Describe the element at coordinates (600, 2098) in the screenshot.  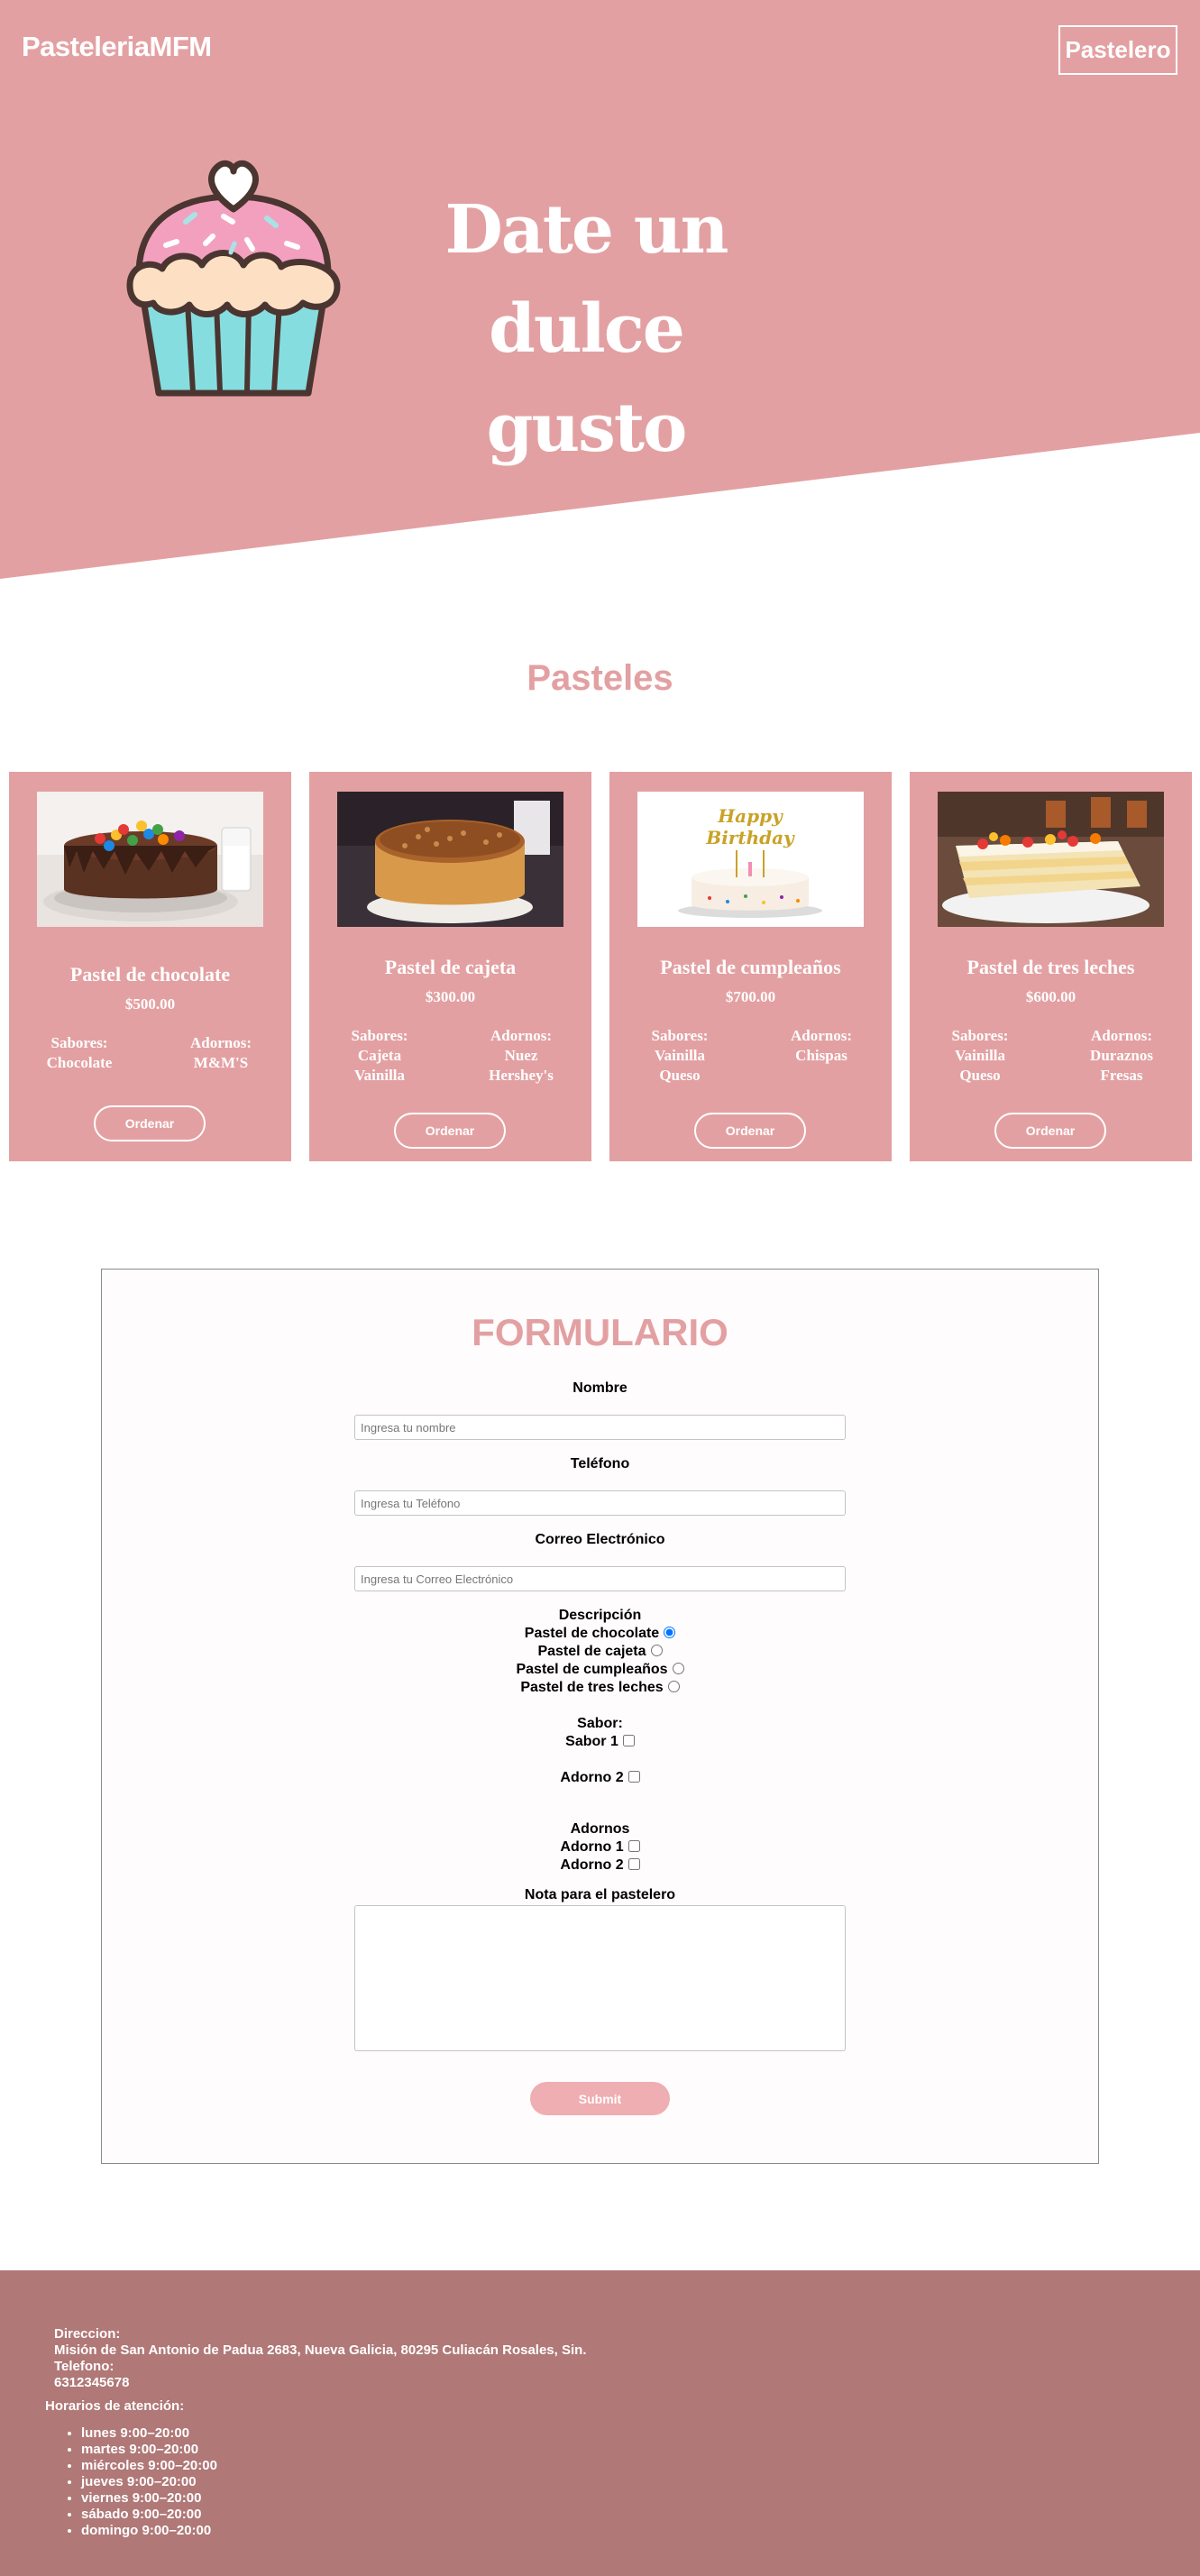
I see `submit-button: Submit` at that location.